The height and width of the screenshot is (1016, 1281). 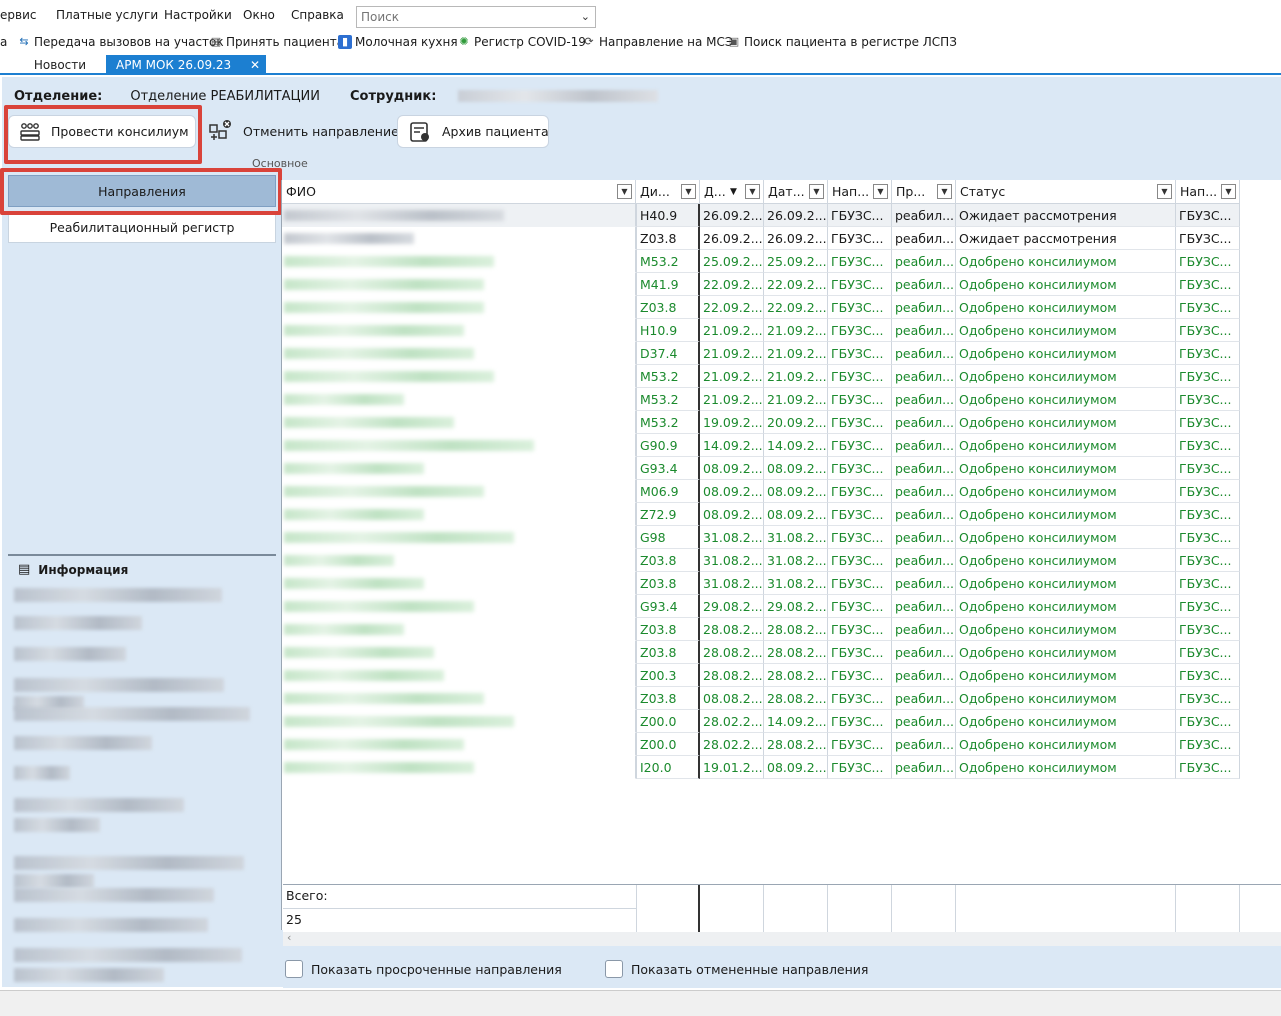 I want to click on tab-arm-mok: АРМ МОК 26.09.23 ✕, so click(x=186, y=65).